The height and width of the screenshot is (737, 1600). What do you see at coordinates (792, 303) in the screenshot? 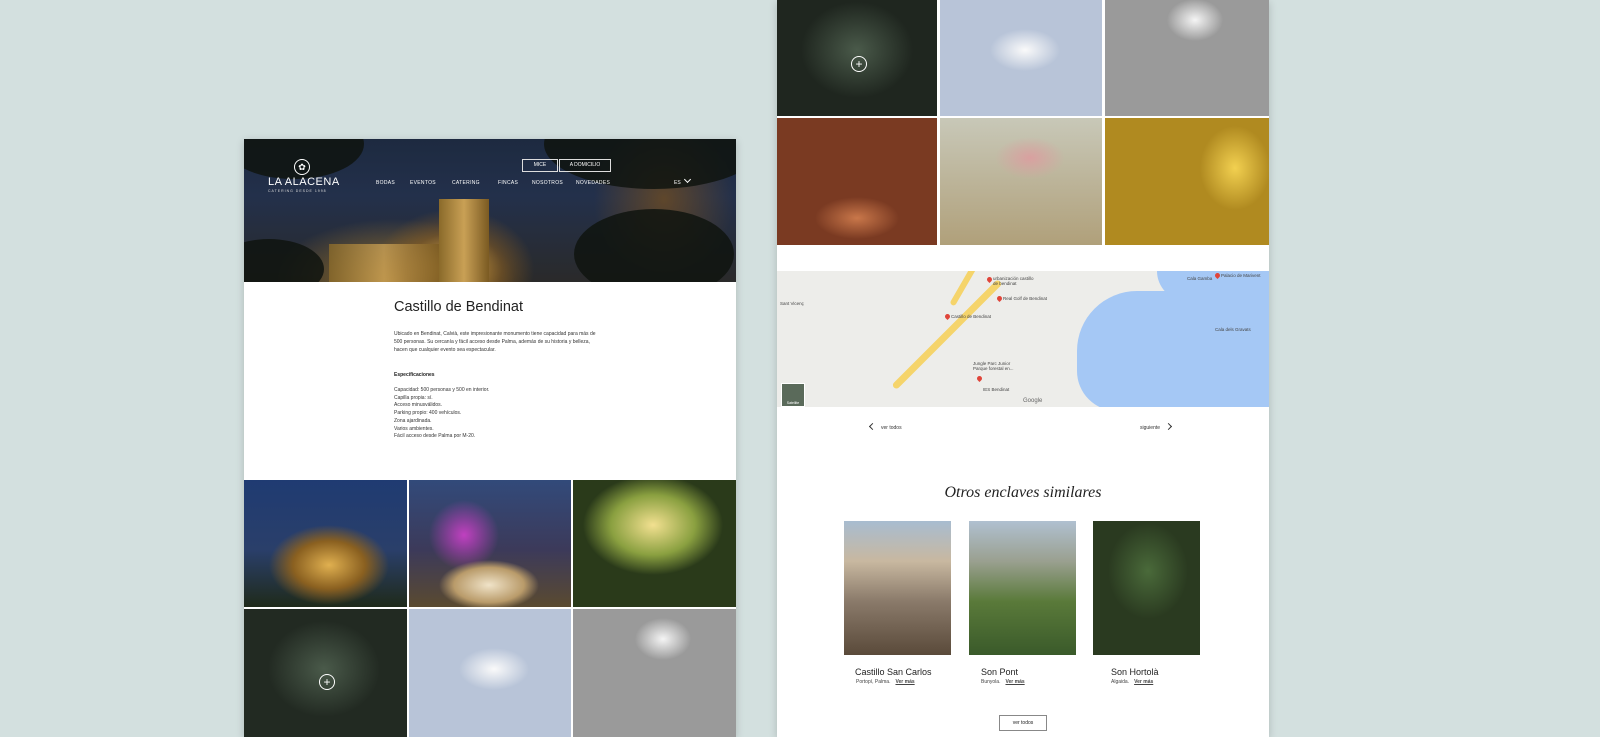
I see `map-label: Sant Vicenç` at bounding box center [792, 303].